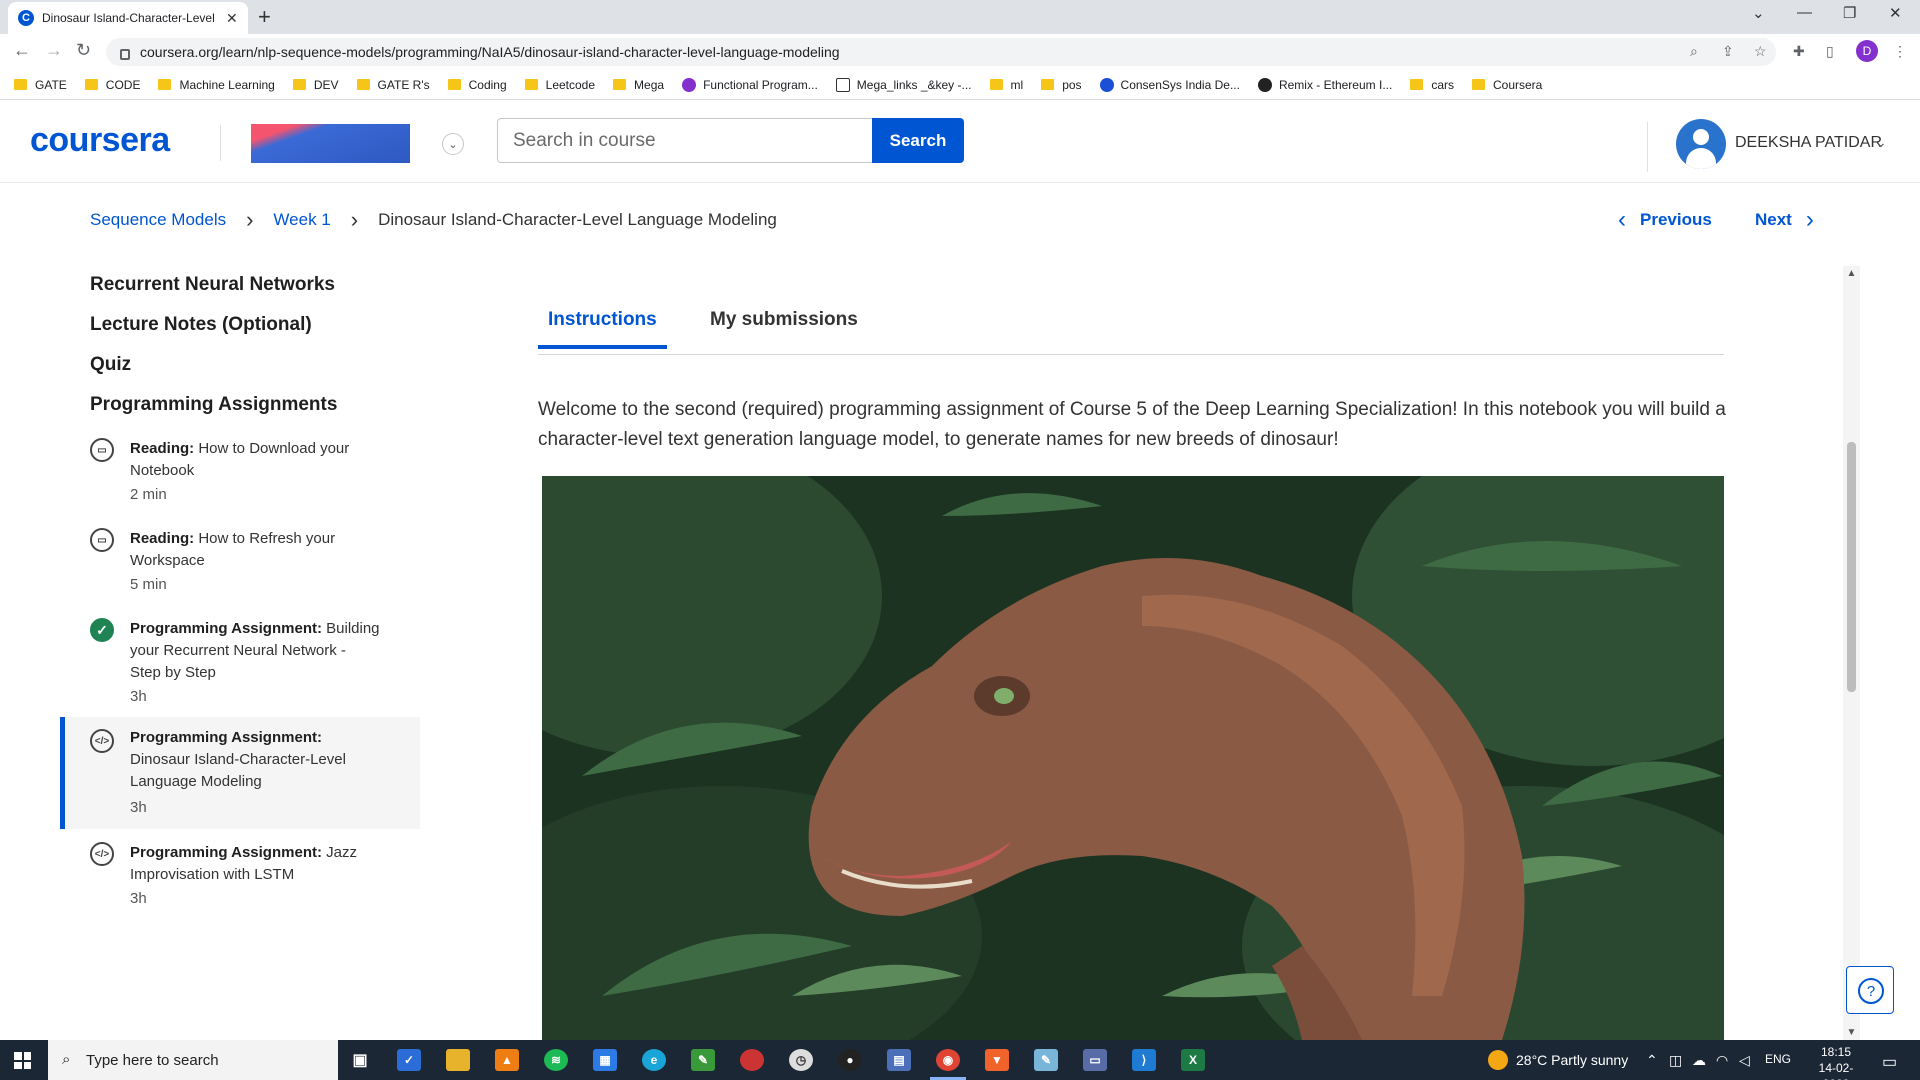 The height and width of the screenshot is (1080, 1920). What do you see at coordinates (1895, 13) in the screenshot?
I see `close-window-icon: ✕` at bounding box center [1895, 13].